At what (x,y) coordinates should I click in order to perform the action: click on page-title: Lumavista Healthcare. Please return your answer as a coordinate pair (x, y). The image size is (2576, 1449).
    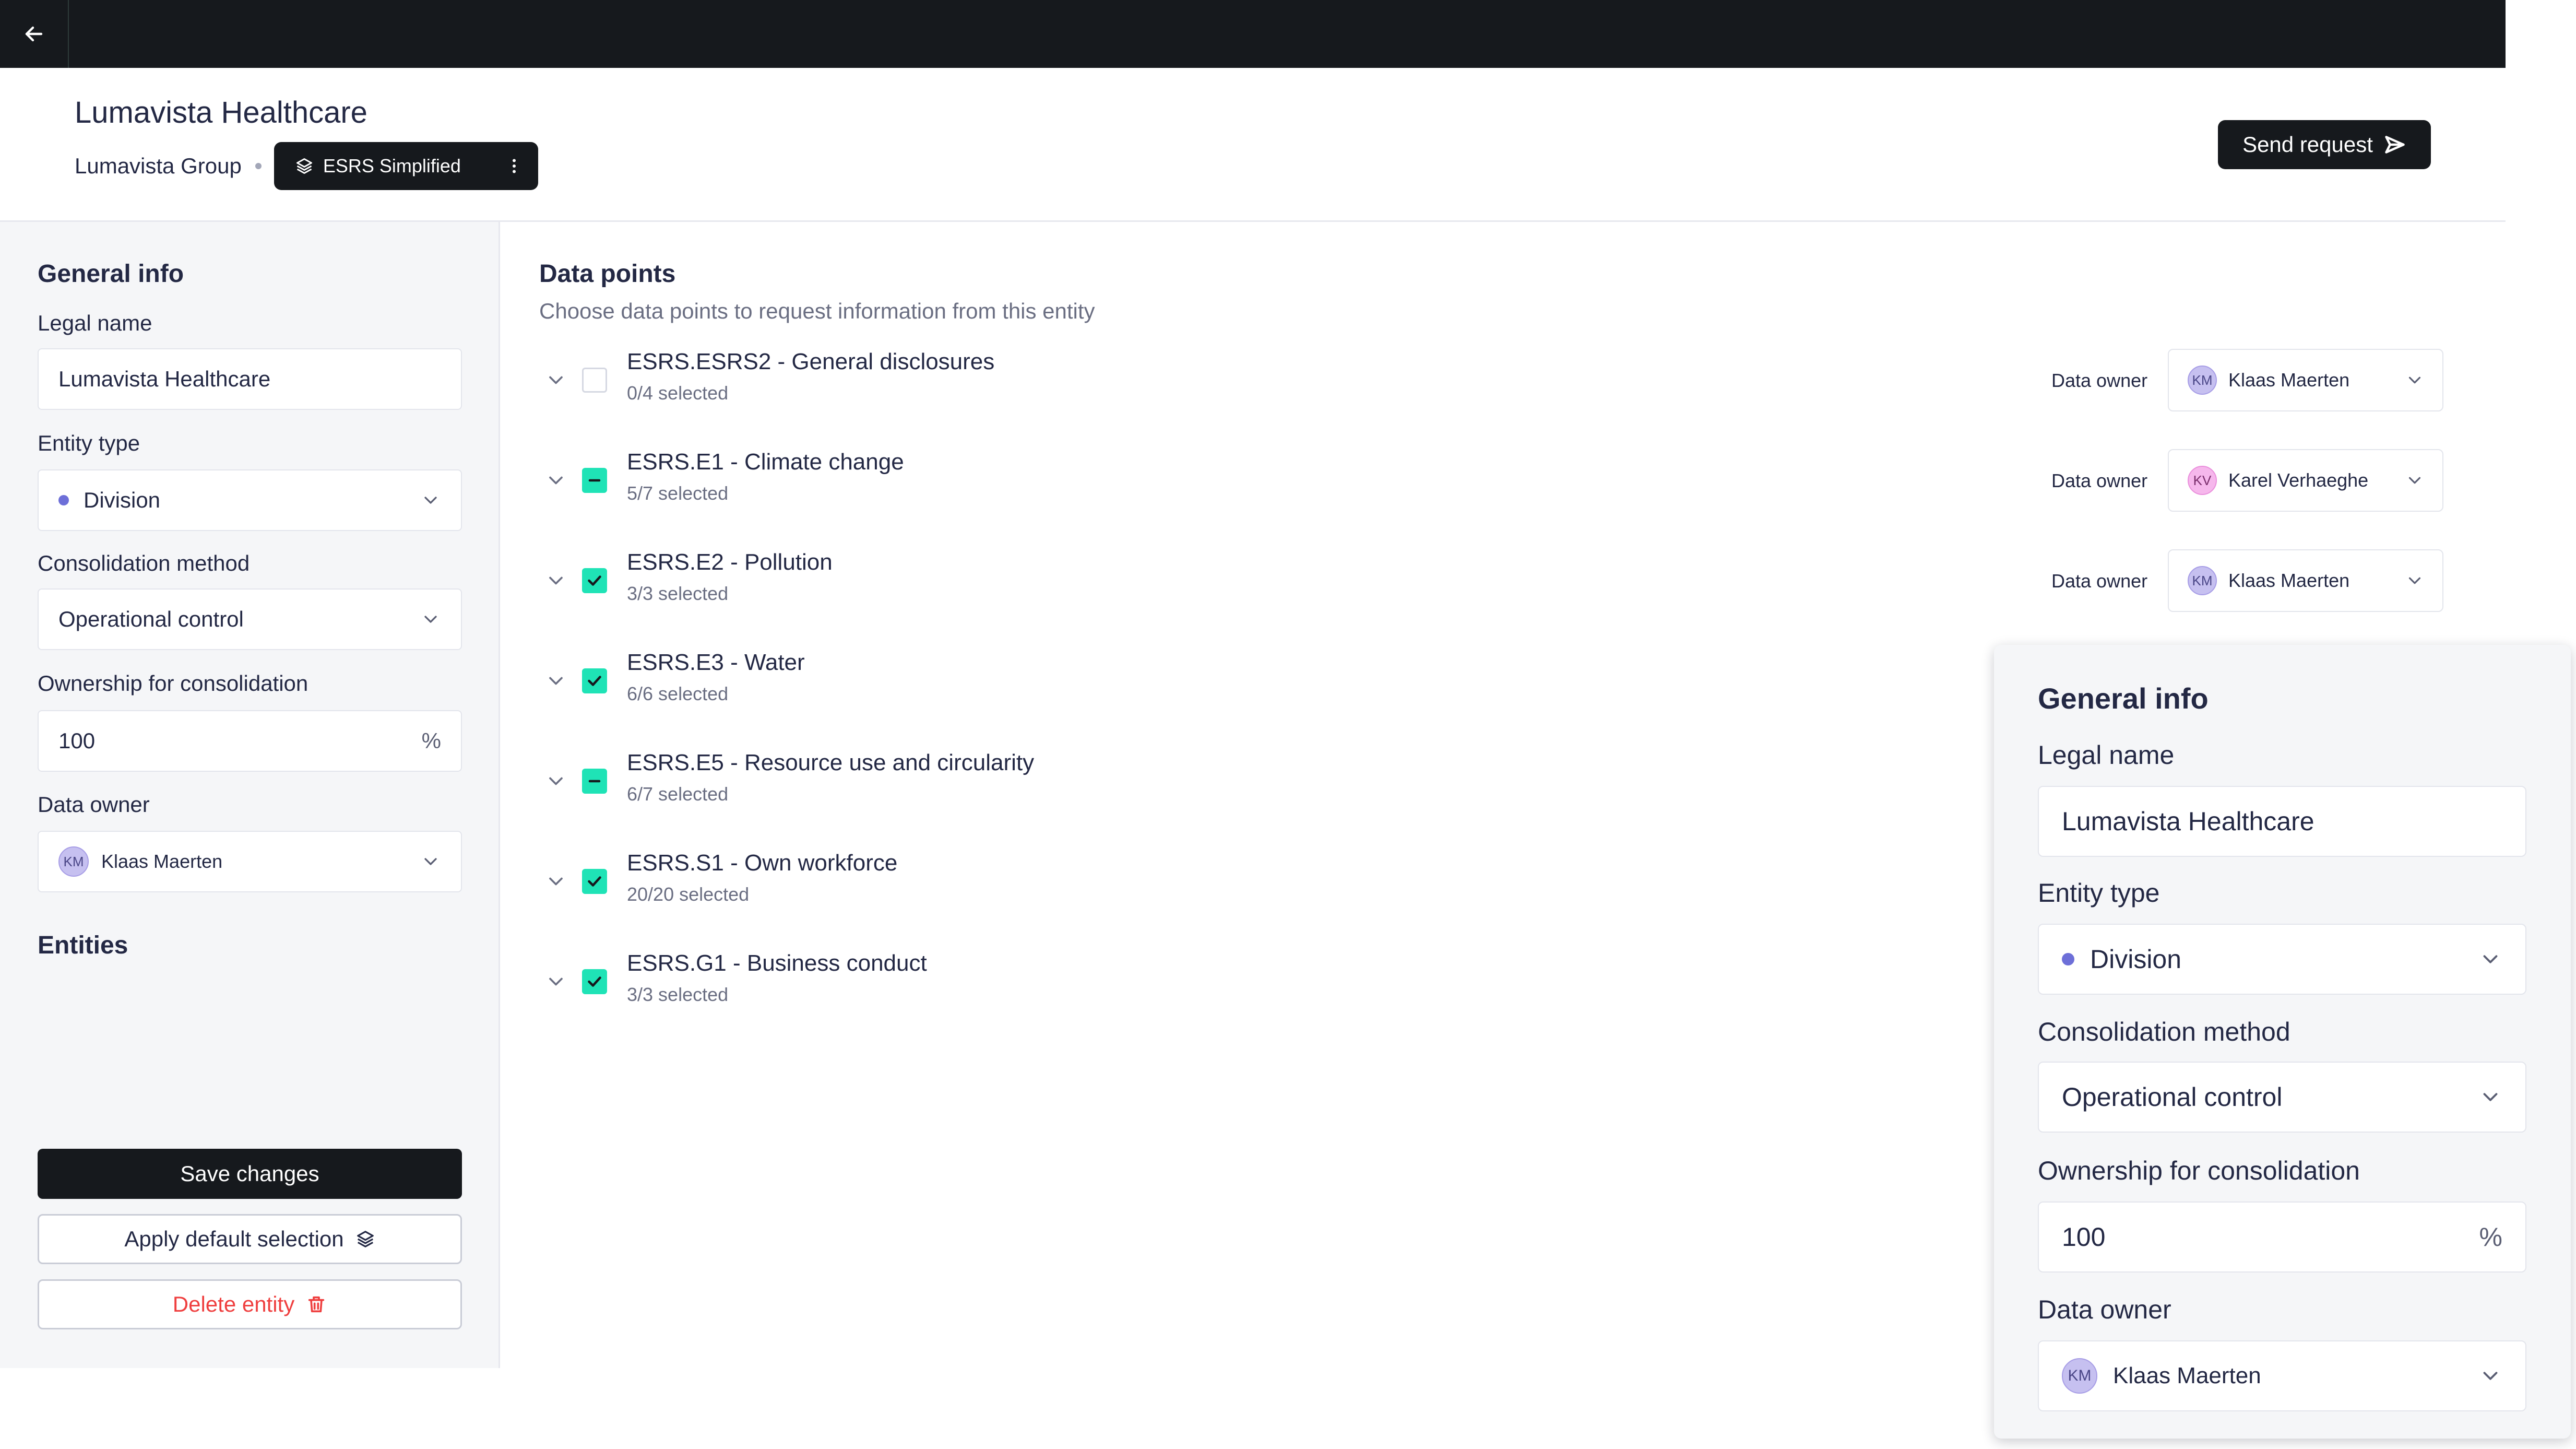
    Looking at the image, I should click on (221, 112).